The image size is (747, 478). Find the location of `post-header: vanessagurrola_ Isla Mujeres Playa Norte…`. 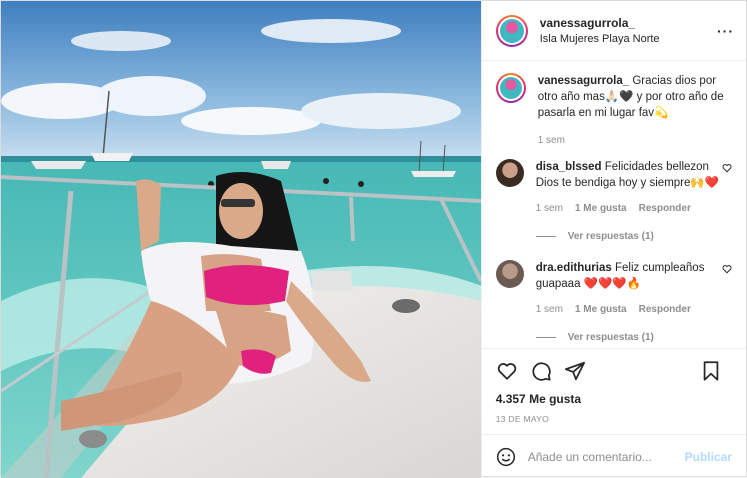

post-header: vanessagurrola_ Isla Mujeres Playa Norte… is located at coordinates (613, 31).